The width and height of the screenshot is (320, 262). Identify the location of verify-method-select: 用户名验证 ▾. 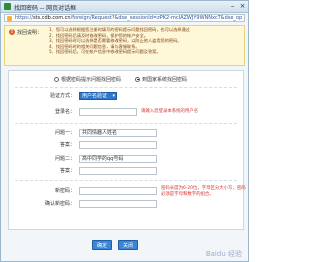
(98, 96).